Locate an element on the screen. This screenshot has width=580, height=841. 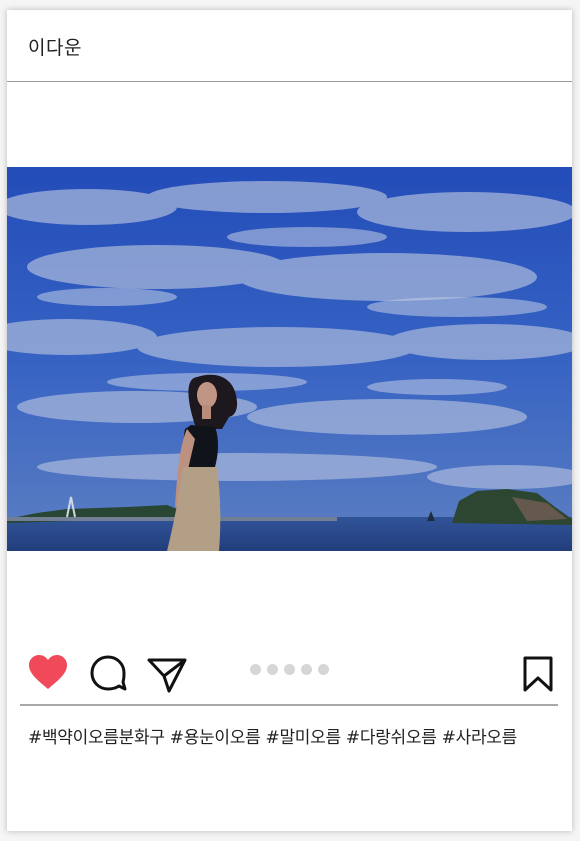
divider is located at coordinates (289, 705).